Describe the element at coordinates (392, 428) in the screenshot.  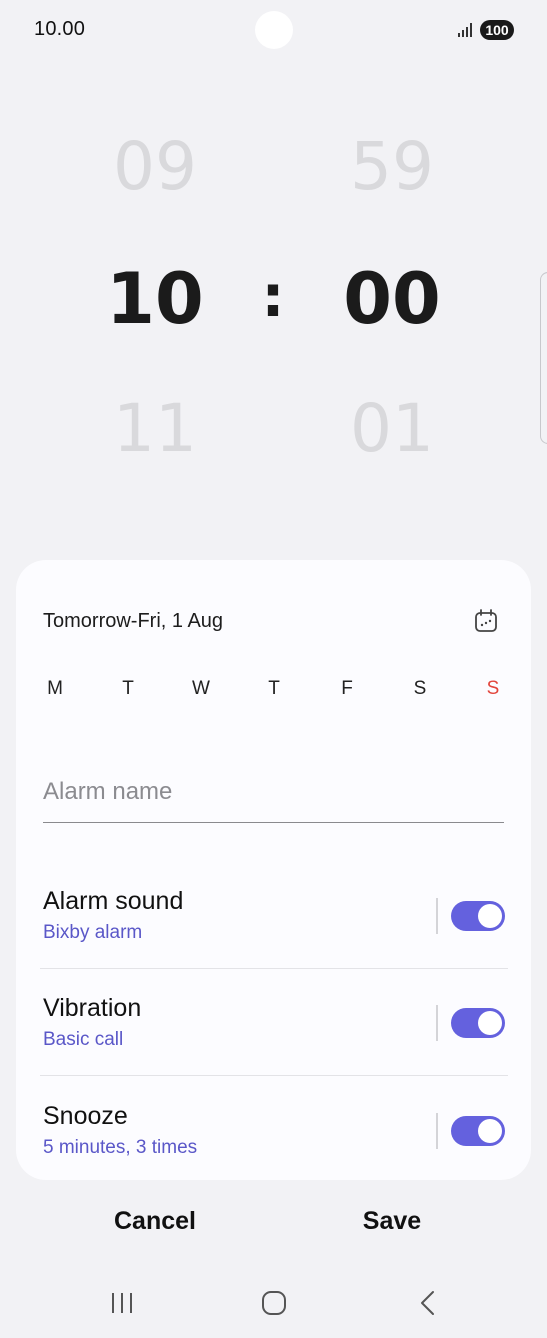
I see `minute-next: 01` at that location.